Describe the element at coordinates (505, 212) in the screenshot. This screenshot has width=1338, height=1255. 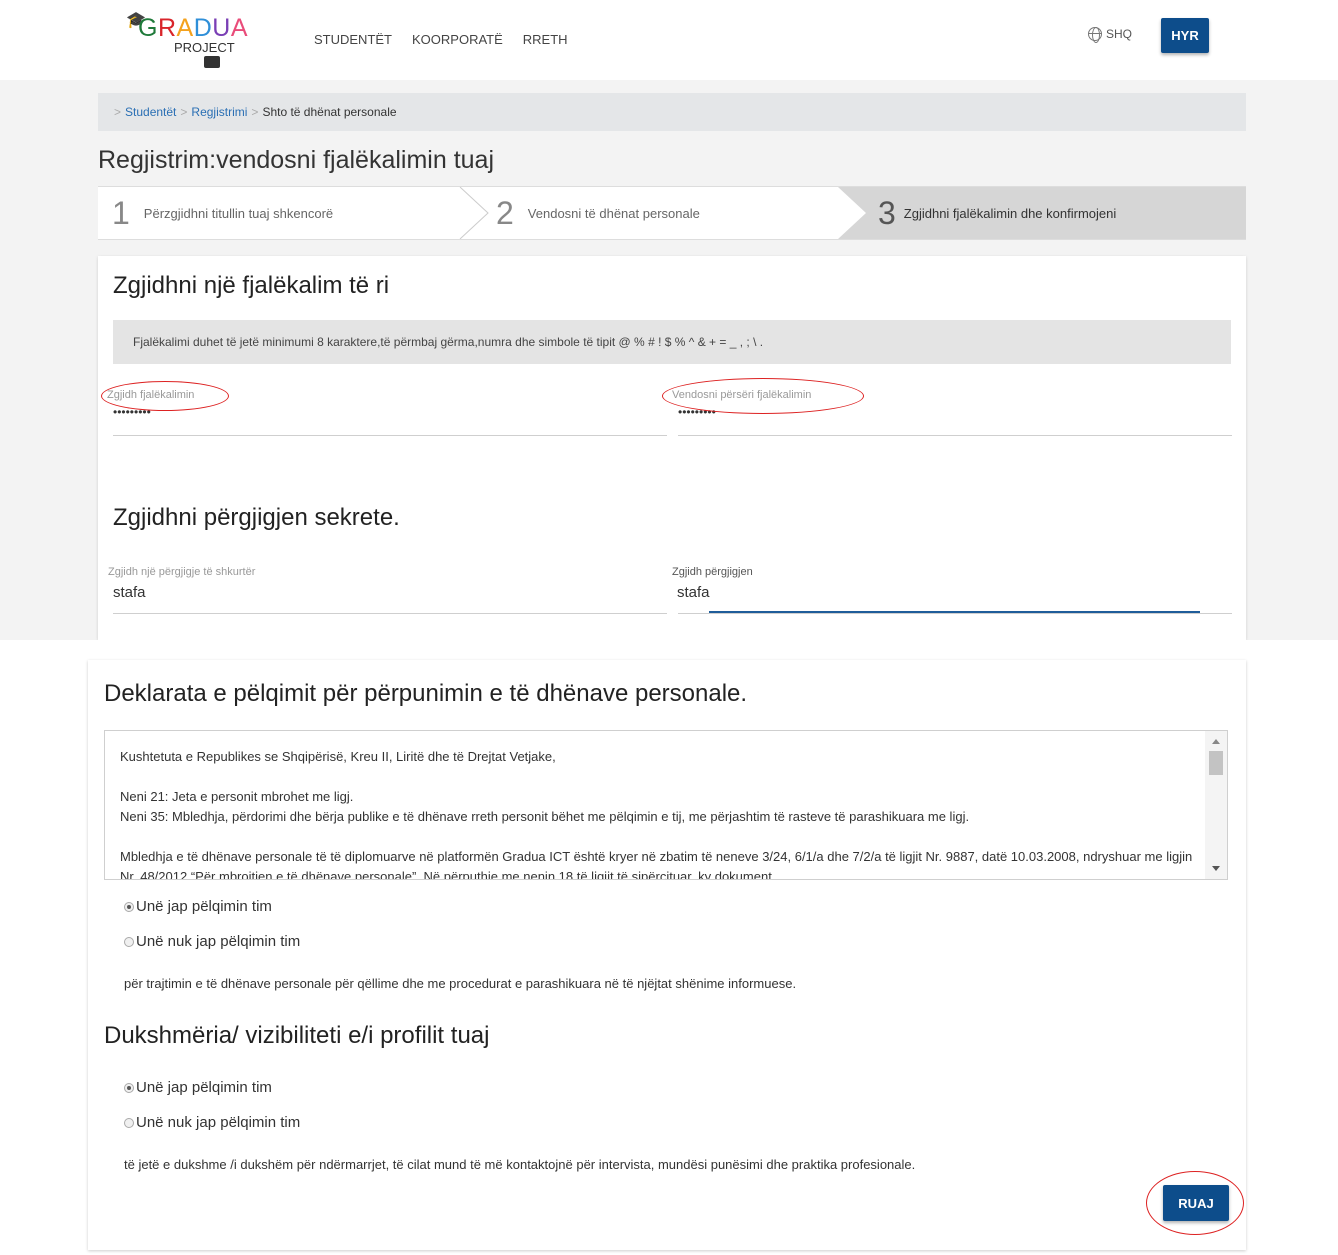
I see `step-number: 2` at that location.